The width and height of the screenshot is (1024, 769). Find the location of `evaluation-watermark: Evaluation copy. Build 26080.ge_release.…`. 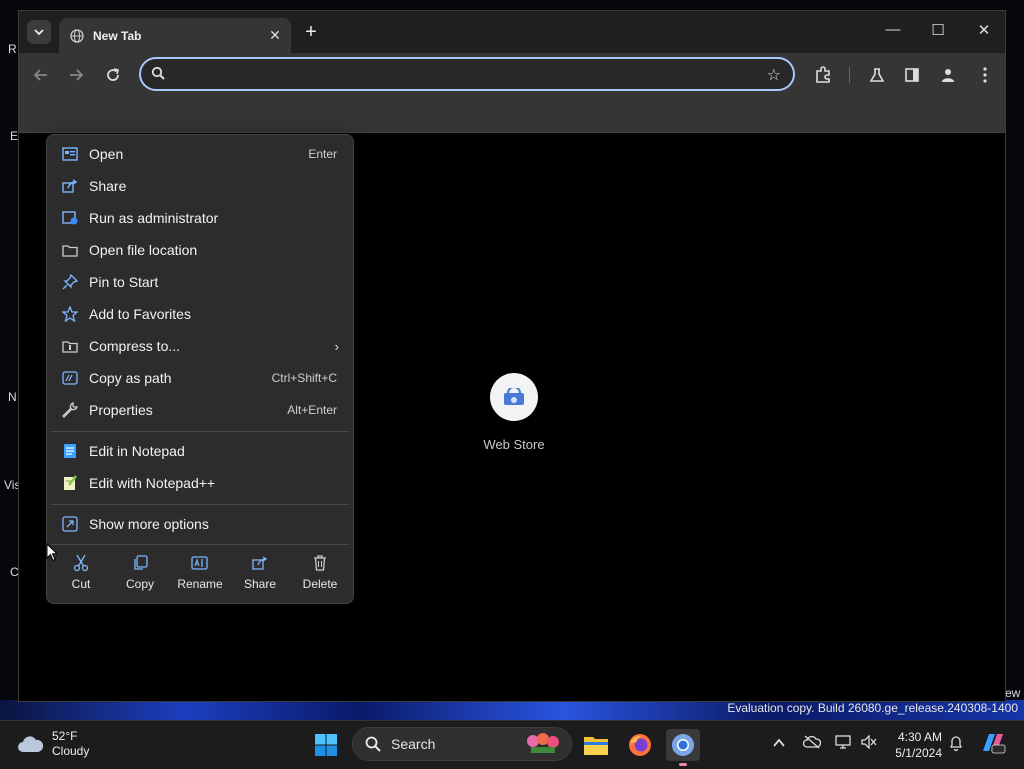

evaluation-watermark: Evaluation copy. Build 26080.ge_release.… is located at coordinates (872, 708).